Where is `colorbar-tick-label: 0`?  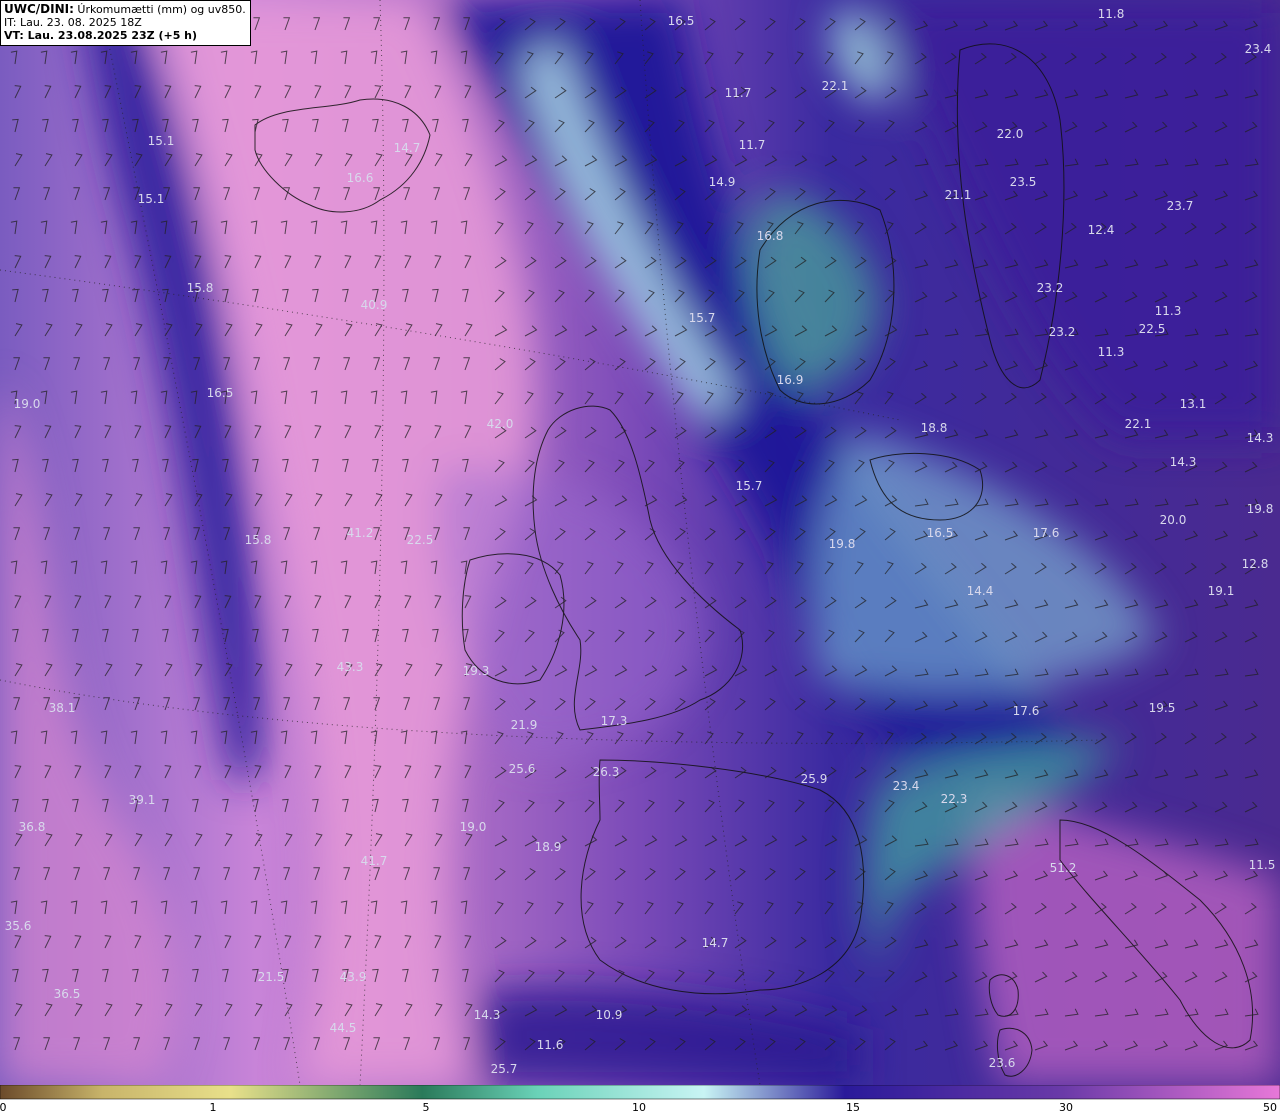
colorbar-tick-label: 0 is located at coordinates (3, 1107).